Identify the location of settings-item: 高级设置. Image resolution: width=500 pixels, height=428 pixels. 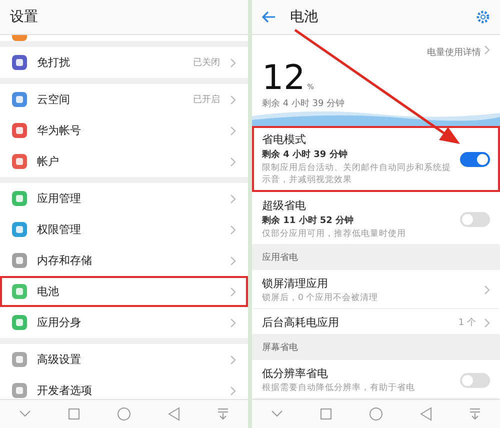
(124, 359).